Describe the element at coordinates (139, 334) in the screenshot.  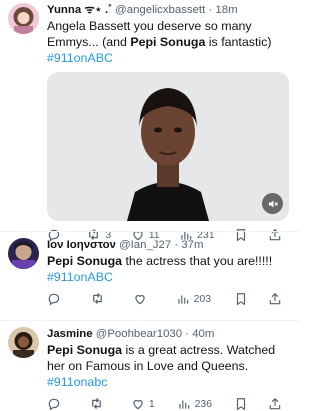
I see `user-handle: @Poohbear1030` at that location.